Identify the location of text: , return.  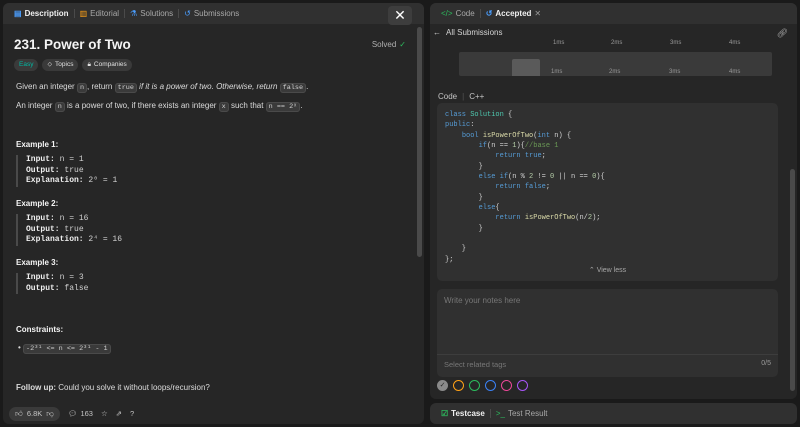
(101, 86).